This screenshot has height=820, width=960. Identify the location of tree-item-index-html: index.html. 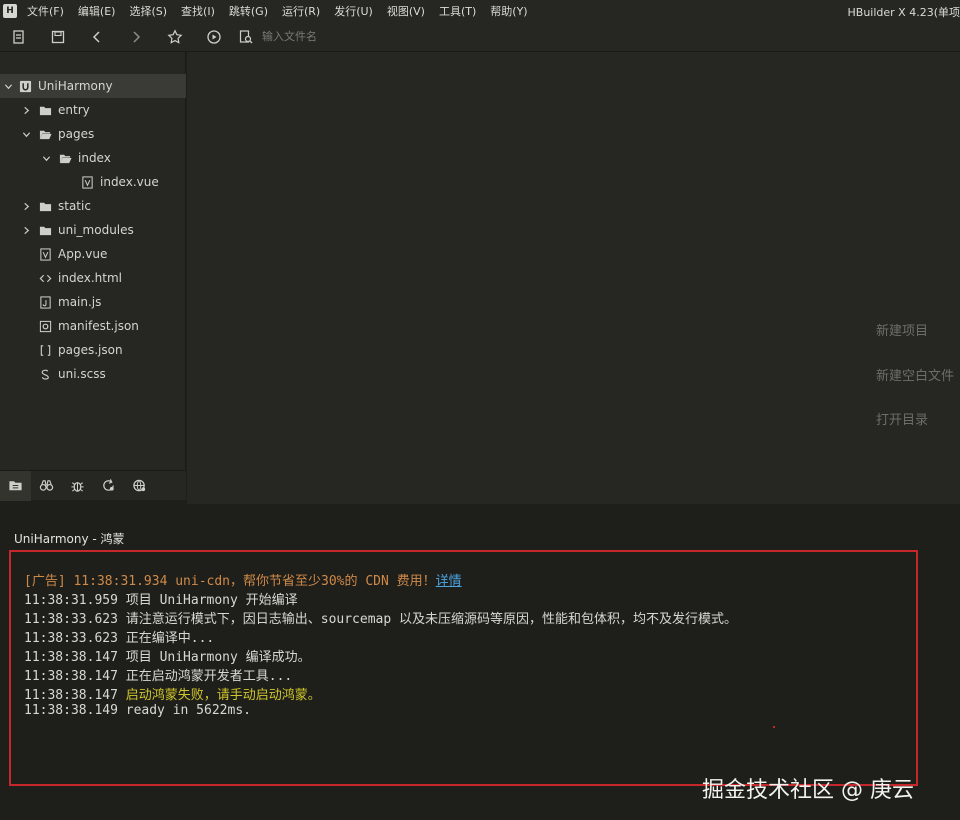
(93, 278).